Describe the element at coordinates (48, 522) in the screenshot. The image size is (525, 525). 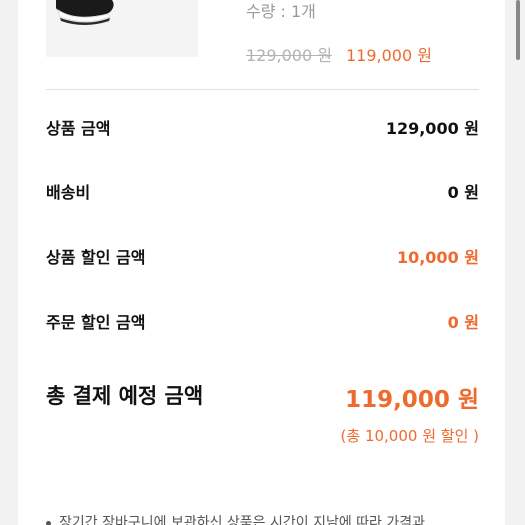
I see `bullet-icon` at that location.